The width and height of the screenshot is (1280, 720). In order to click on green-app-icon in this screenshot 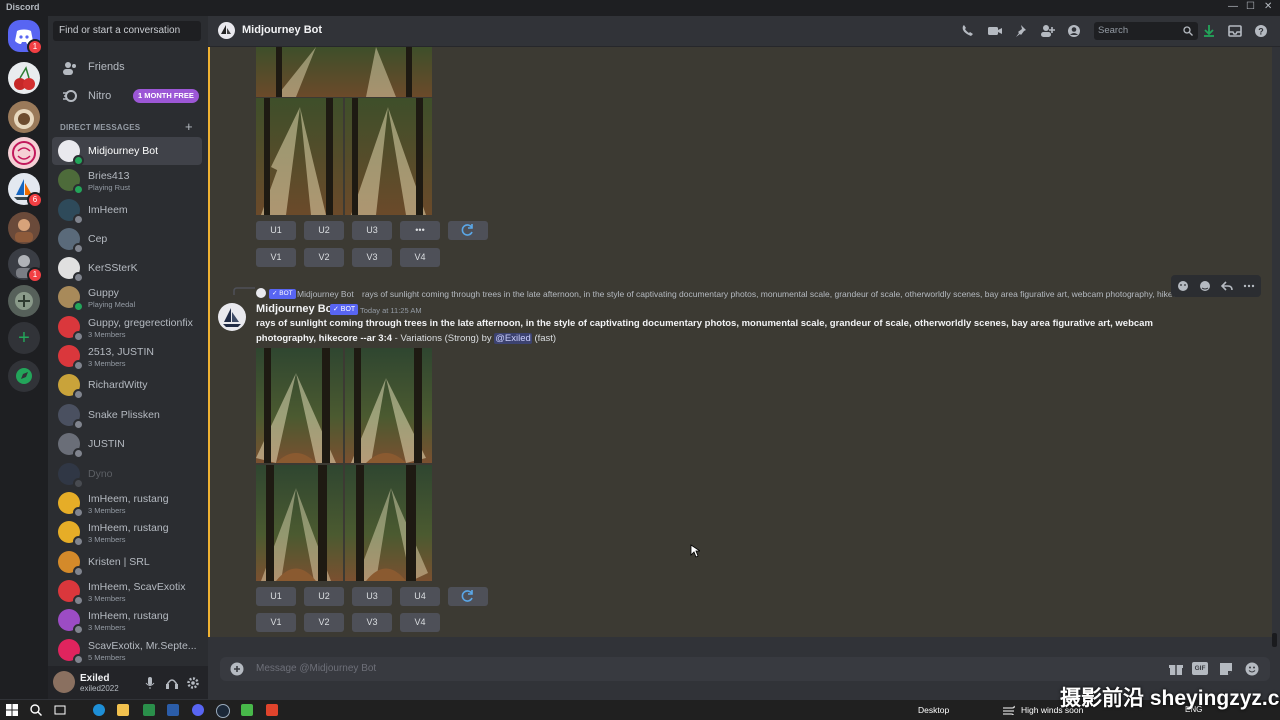, I will do `click(247, 710)`.